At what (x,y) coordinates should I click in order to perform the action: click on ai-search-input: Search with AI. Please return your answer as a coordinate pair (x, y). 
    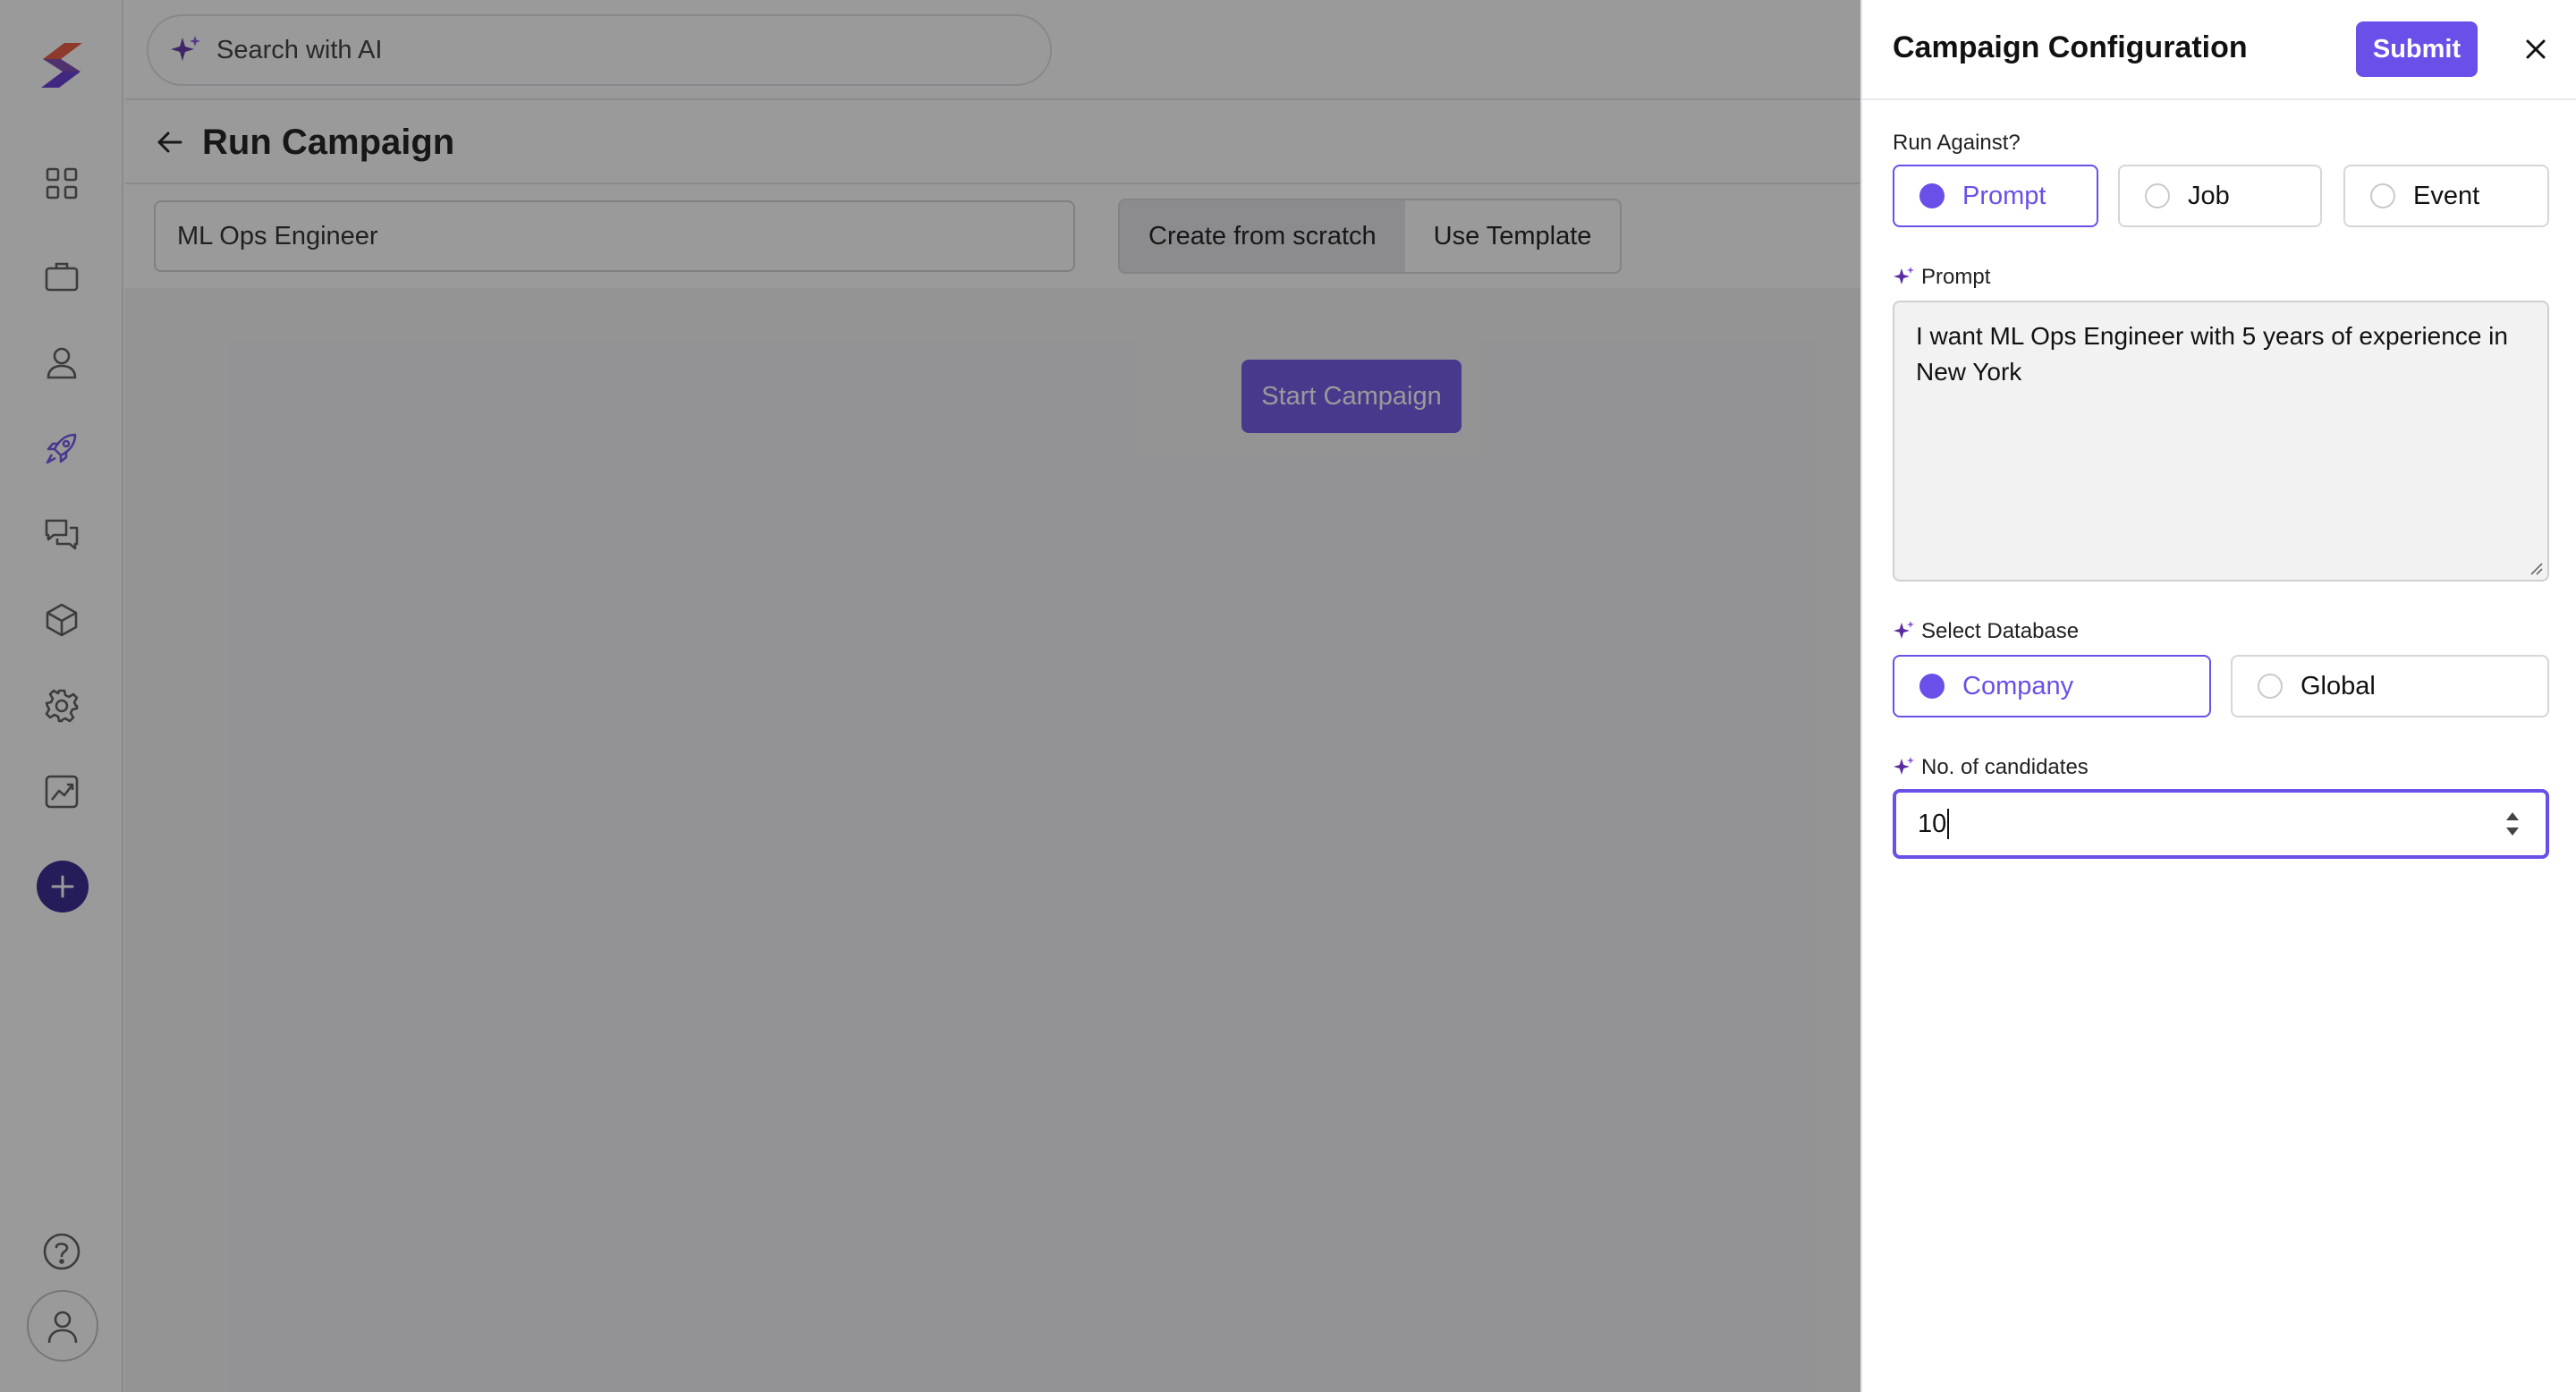
    Looking at the image, I should click on (599, 50).